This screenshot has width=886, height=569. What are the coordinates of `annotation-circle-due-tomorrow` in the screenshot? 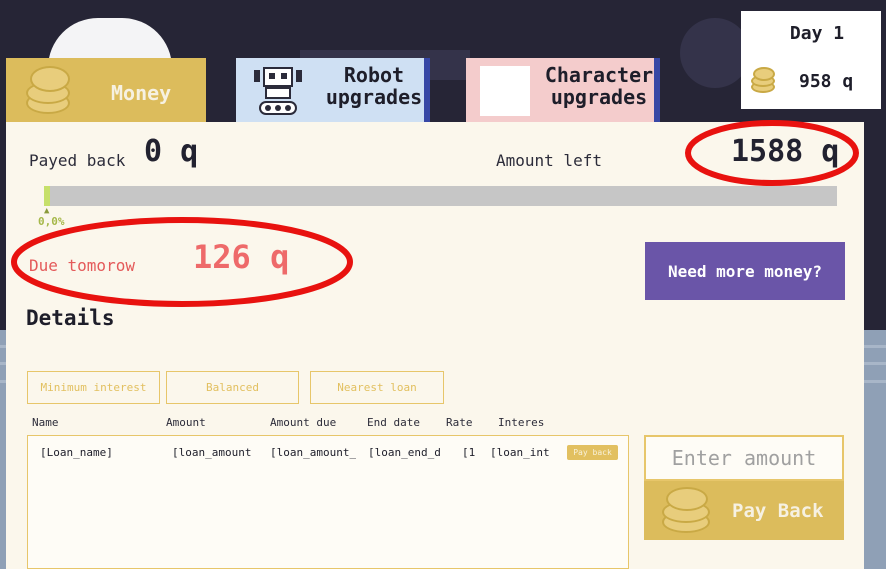 It's located at (182, 262).